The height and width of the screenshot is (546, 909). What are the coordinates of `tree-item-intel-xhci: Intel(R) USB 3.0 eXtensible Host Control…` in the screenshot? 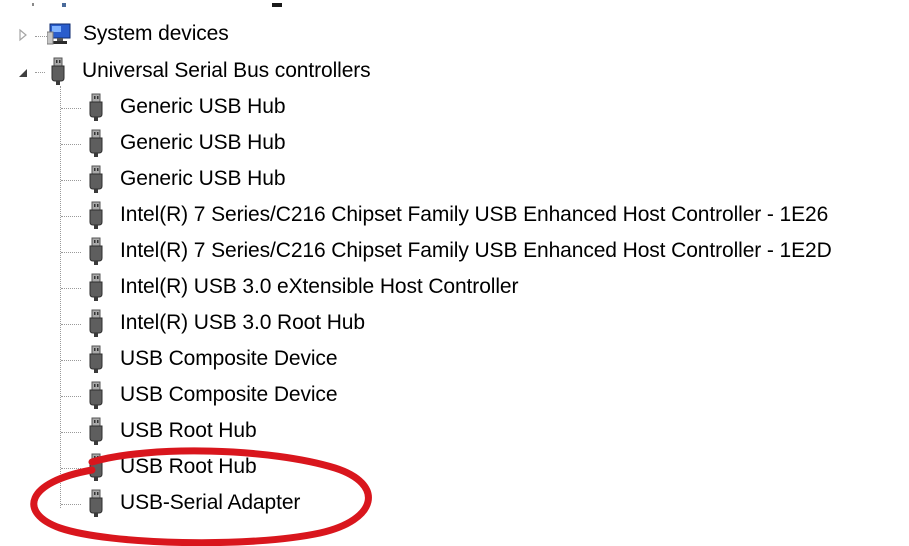 It's located at (302, 287).